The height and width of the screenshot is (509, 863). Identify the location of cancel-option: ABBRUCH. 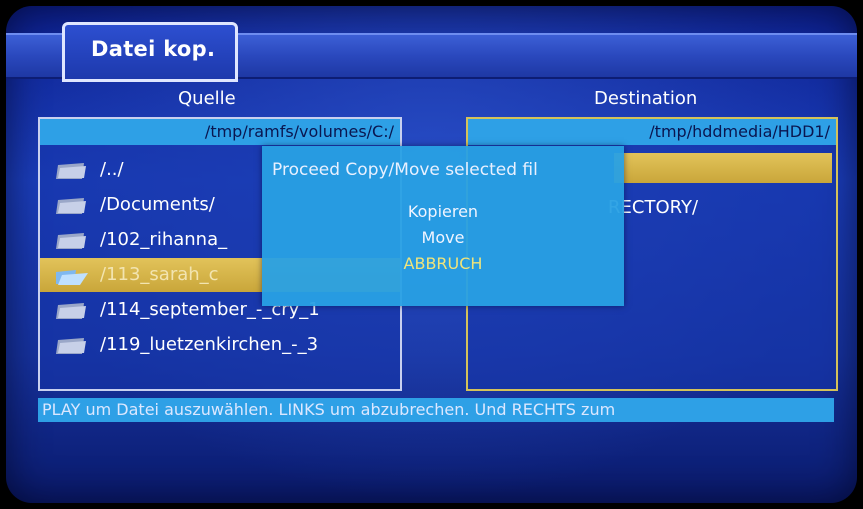
(443, 263).